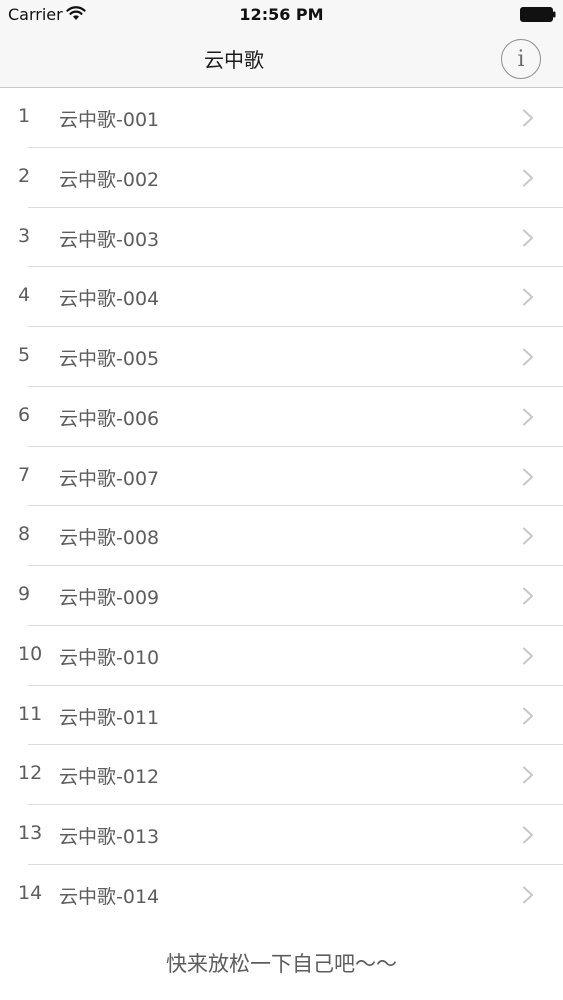  Describe the element at coordinates (109, 359) in the screenshot. I see `list-item-title: 云中歌-005` at that location.